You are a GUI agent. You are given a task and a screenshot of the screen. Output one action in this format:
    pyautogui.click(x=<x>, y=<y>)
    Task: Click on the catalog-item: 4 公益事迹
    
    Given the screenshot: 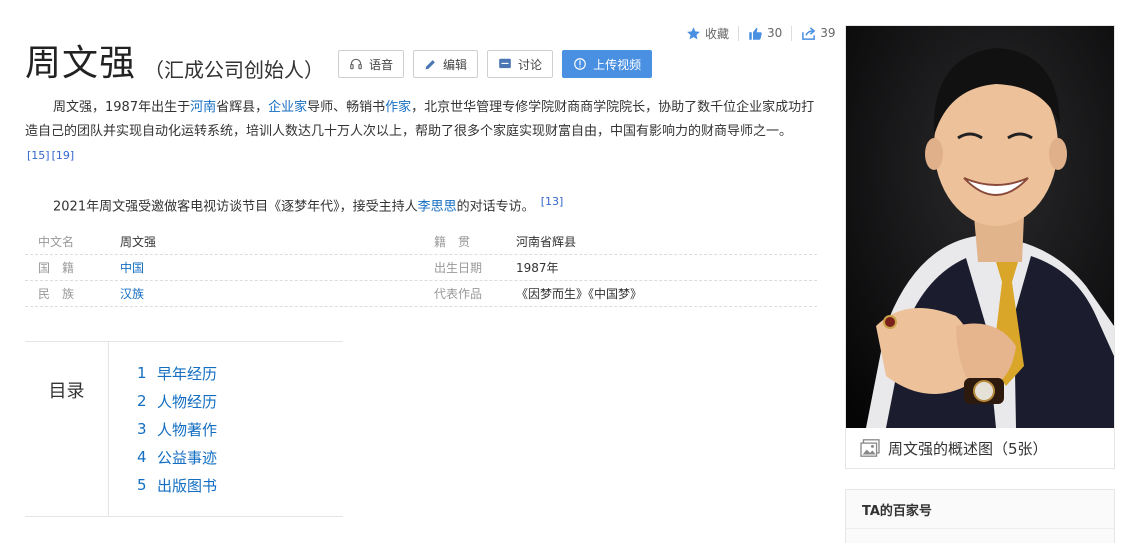 What is the action you would take?
    pyautogui.click(x=177, y=457)
    